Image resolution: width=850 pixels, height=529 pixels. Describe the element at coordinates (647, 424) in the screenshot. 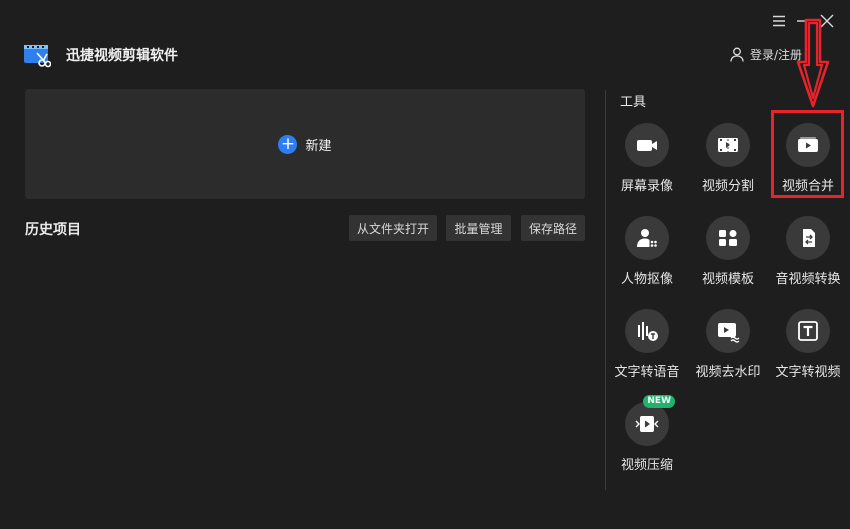

I see `video-compress-icon` at that location.